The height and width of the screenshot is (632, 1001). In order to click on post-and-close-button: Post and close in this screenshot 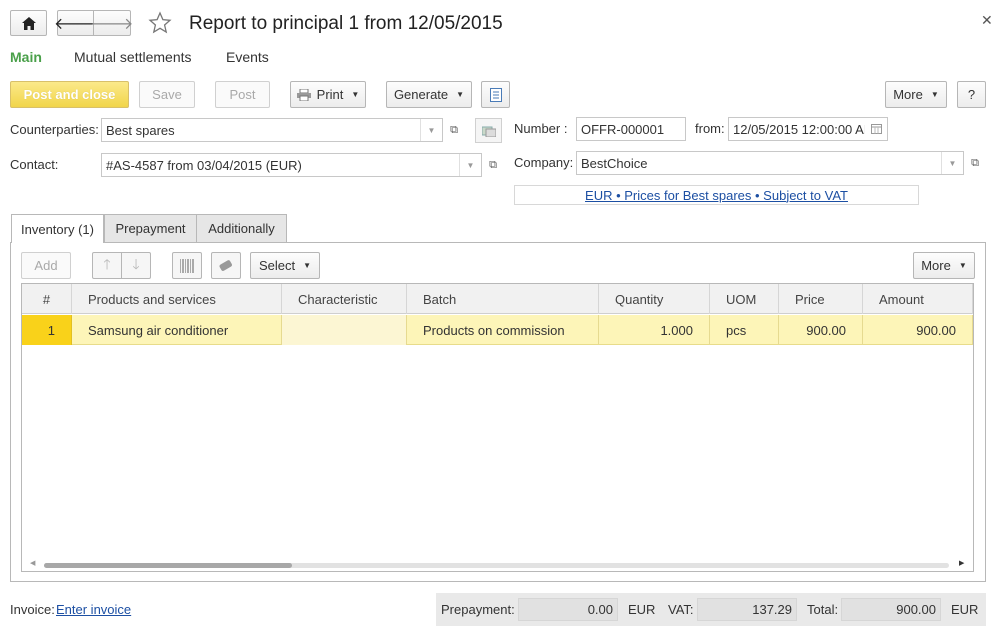, I will do `click(69, 94)`.